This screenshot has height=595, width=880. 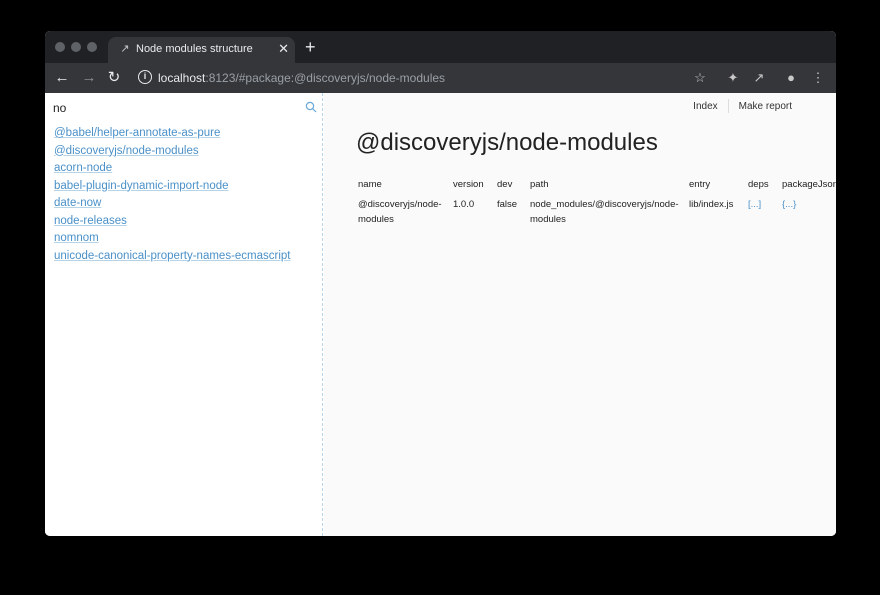 I want to click on tab-strip: ↗ Node modules structure ✕ +, so click(x=440, y=47).